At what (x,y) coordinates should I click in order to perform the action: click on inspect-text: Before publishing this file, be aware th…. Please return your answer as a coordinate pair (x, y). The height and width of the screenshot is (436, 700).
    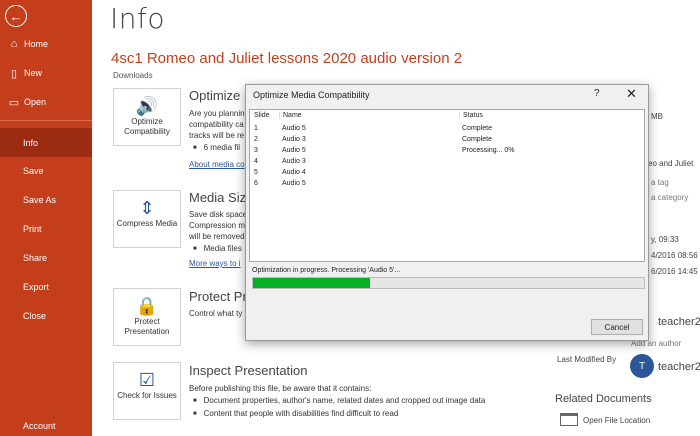
    Looking at the image, I should click on (280, 388).